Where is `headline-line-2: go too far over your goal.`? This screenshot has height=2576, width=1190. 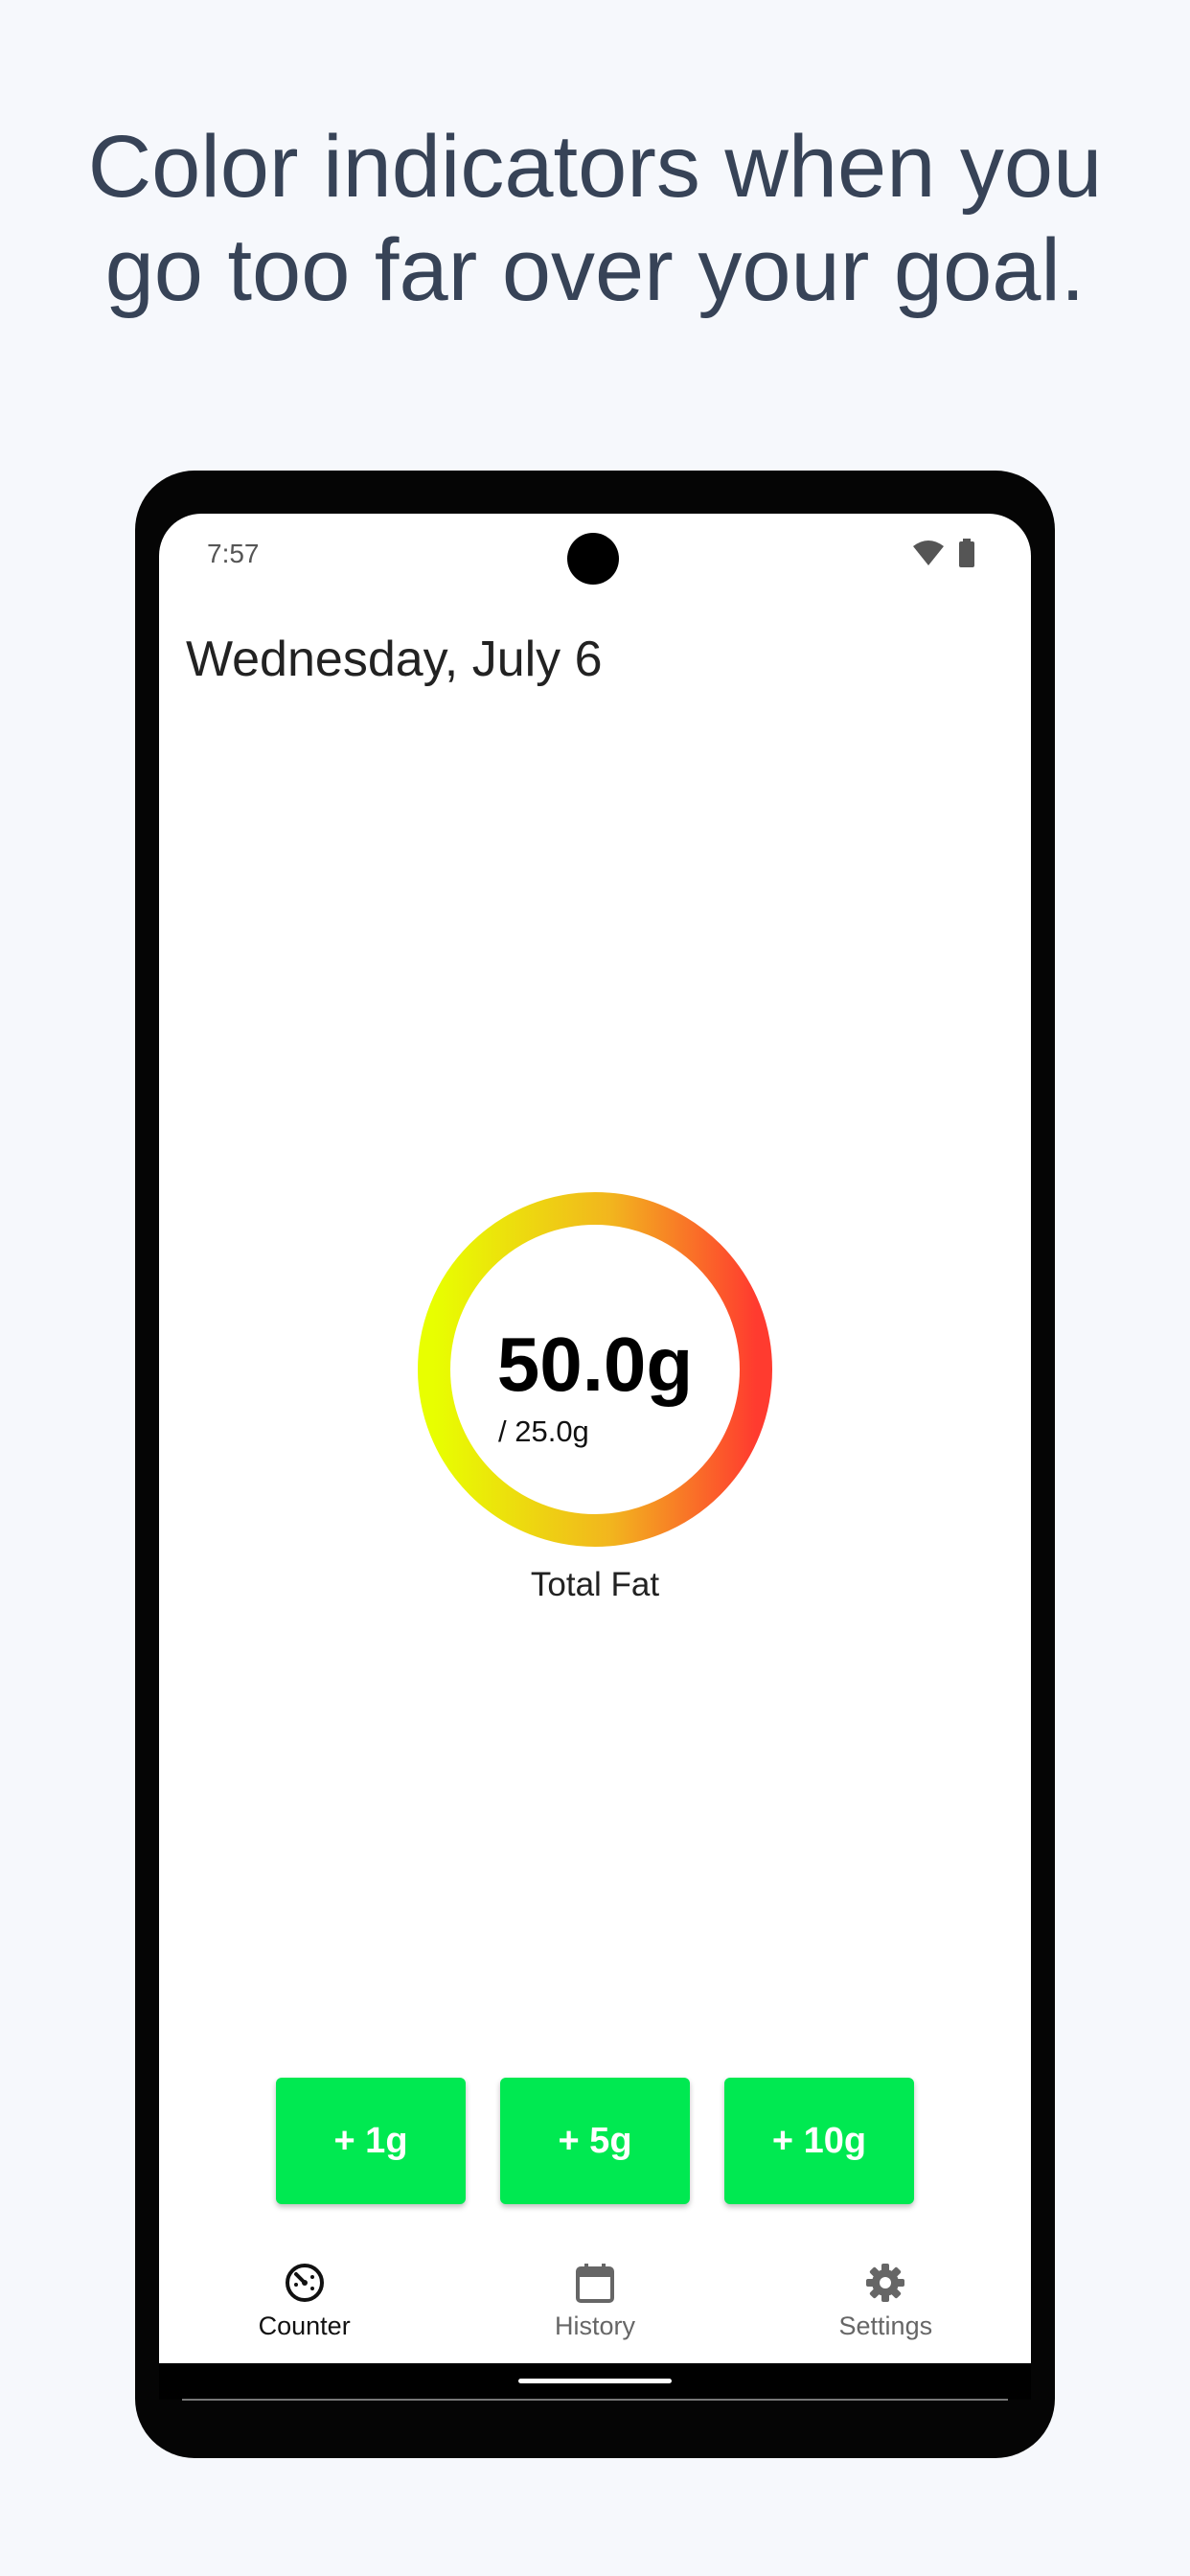 headline-line-2: go too far over your goal. is located at coordinates (595, 270).